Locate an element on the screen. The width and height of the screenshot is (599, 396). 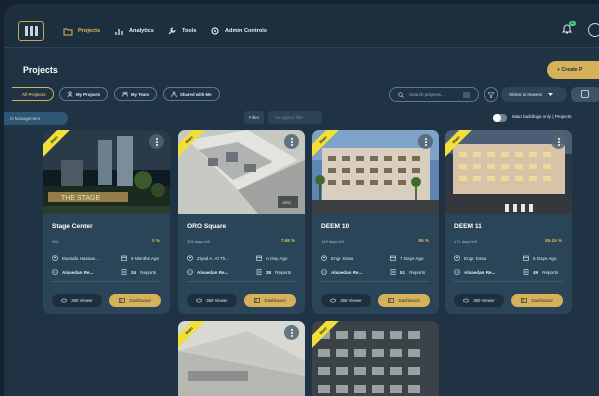
updated-row: A Day Ago is located at coordinates (271, 258).